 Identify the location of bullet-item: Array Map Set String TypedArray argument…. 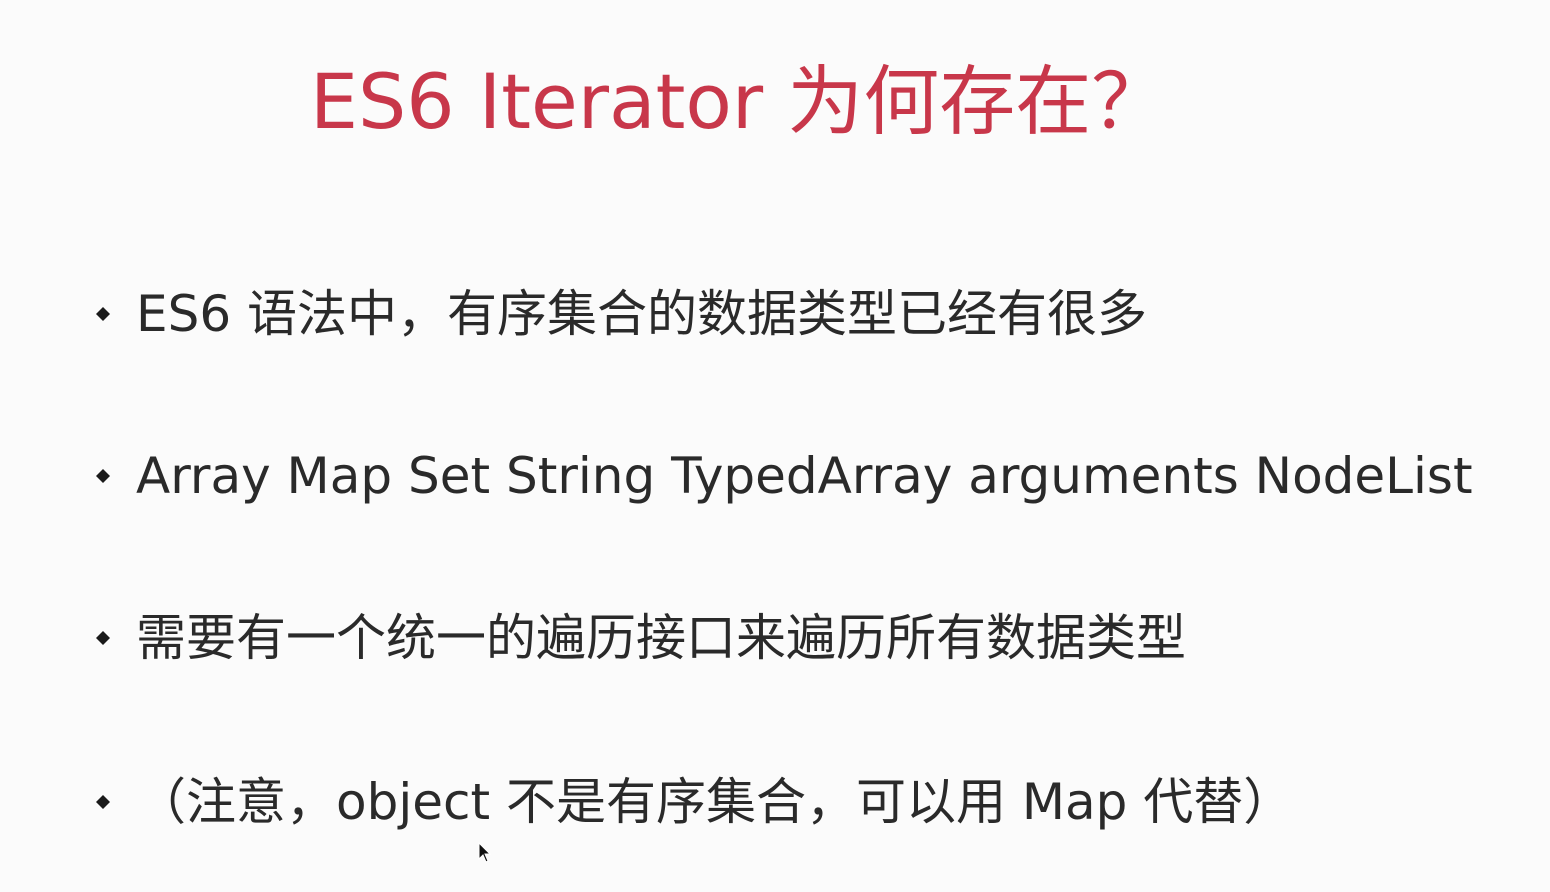
(784, 476).